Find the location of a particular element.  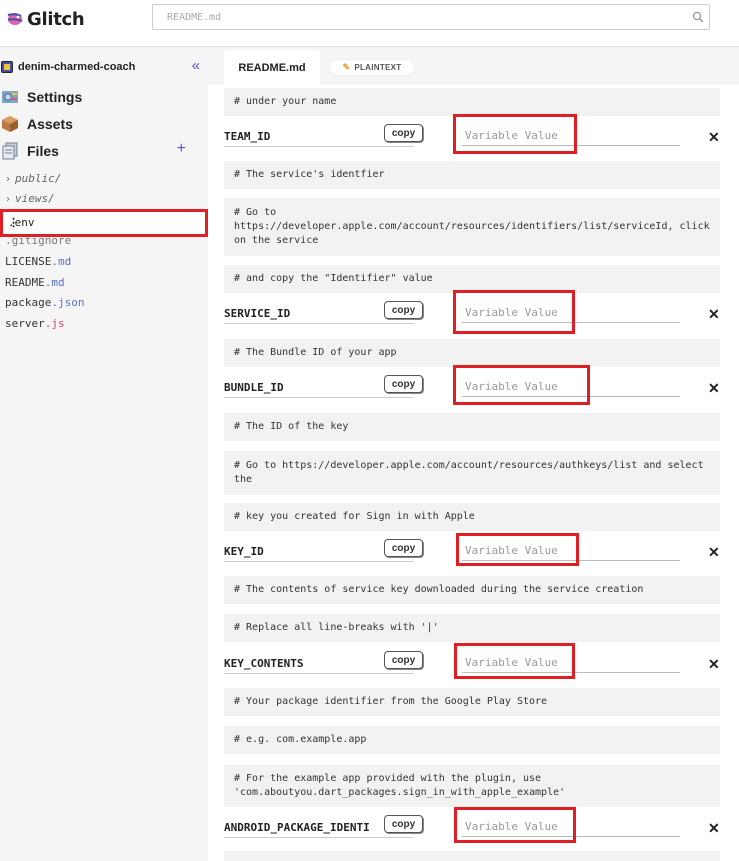

project-header: denim-charmed-coach « is located at coordinates (104, 67).